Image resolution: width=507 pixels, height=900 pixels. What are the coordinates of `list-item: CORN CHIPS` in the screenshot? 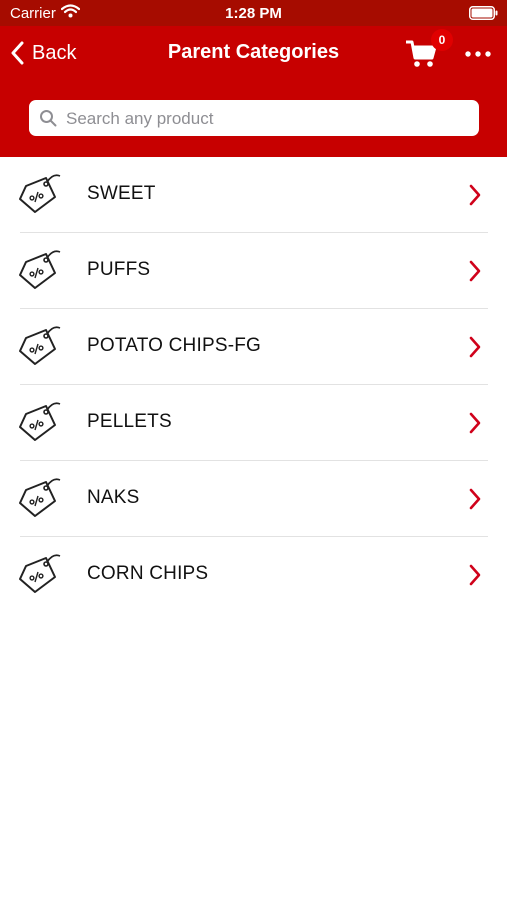 It's located at (253, 575).